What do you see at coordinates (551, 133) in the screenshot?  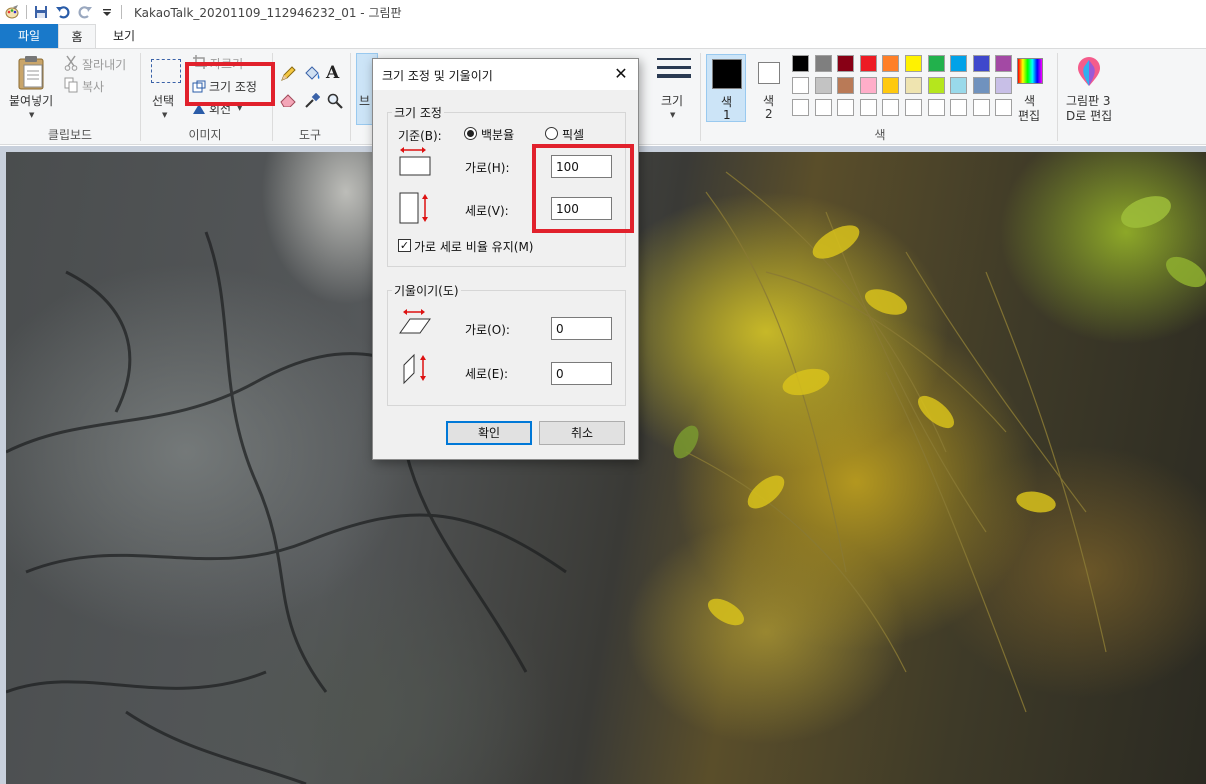 I see `pixels-radio` at bounding box center [551, 133].